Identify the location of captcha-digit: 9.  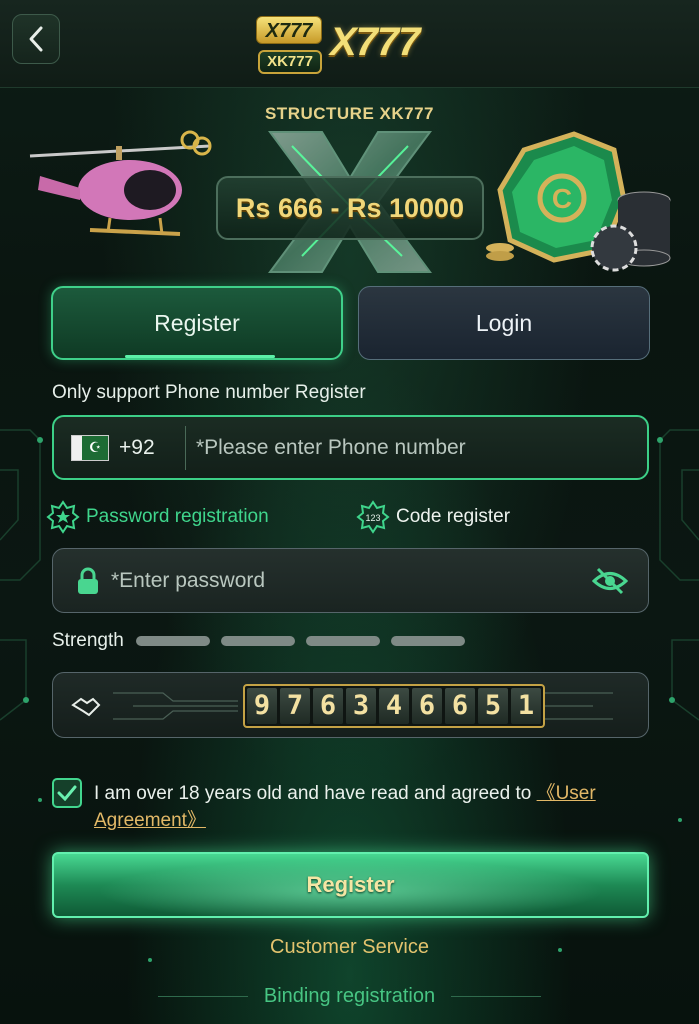
(262, 706).